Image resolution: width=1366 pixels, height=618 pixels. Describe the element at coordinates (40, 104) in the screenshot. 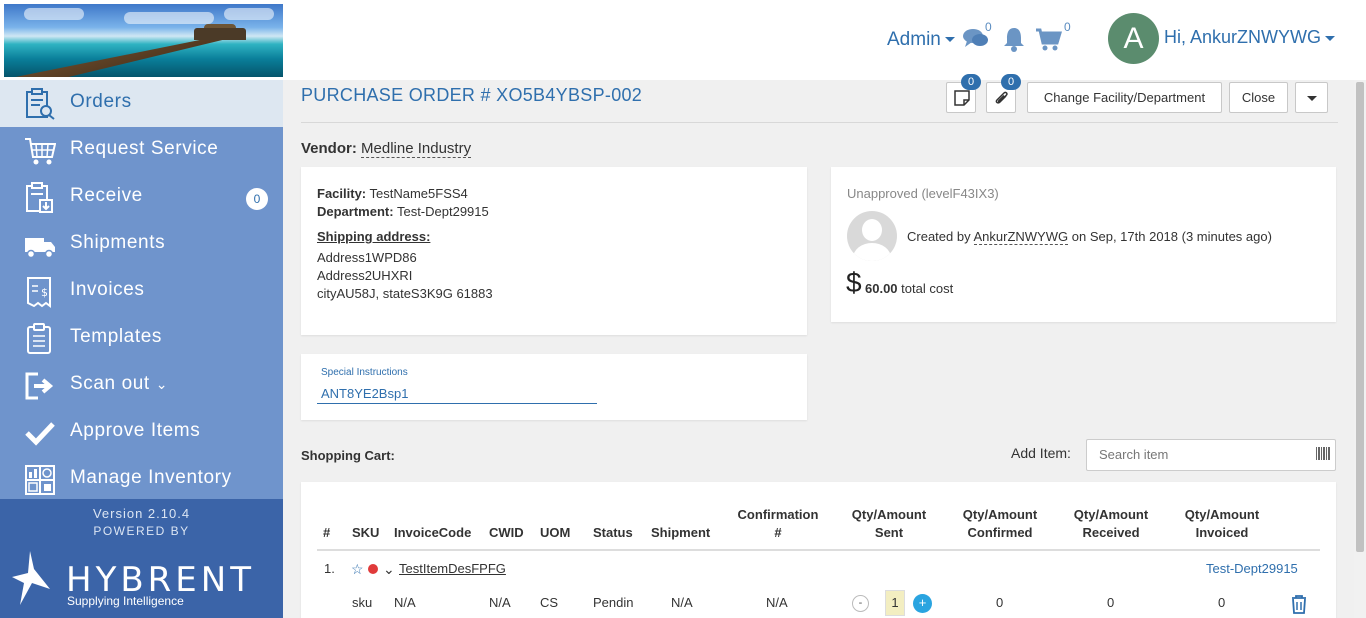

I see `orders-icon` at that location.